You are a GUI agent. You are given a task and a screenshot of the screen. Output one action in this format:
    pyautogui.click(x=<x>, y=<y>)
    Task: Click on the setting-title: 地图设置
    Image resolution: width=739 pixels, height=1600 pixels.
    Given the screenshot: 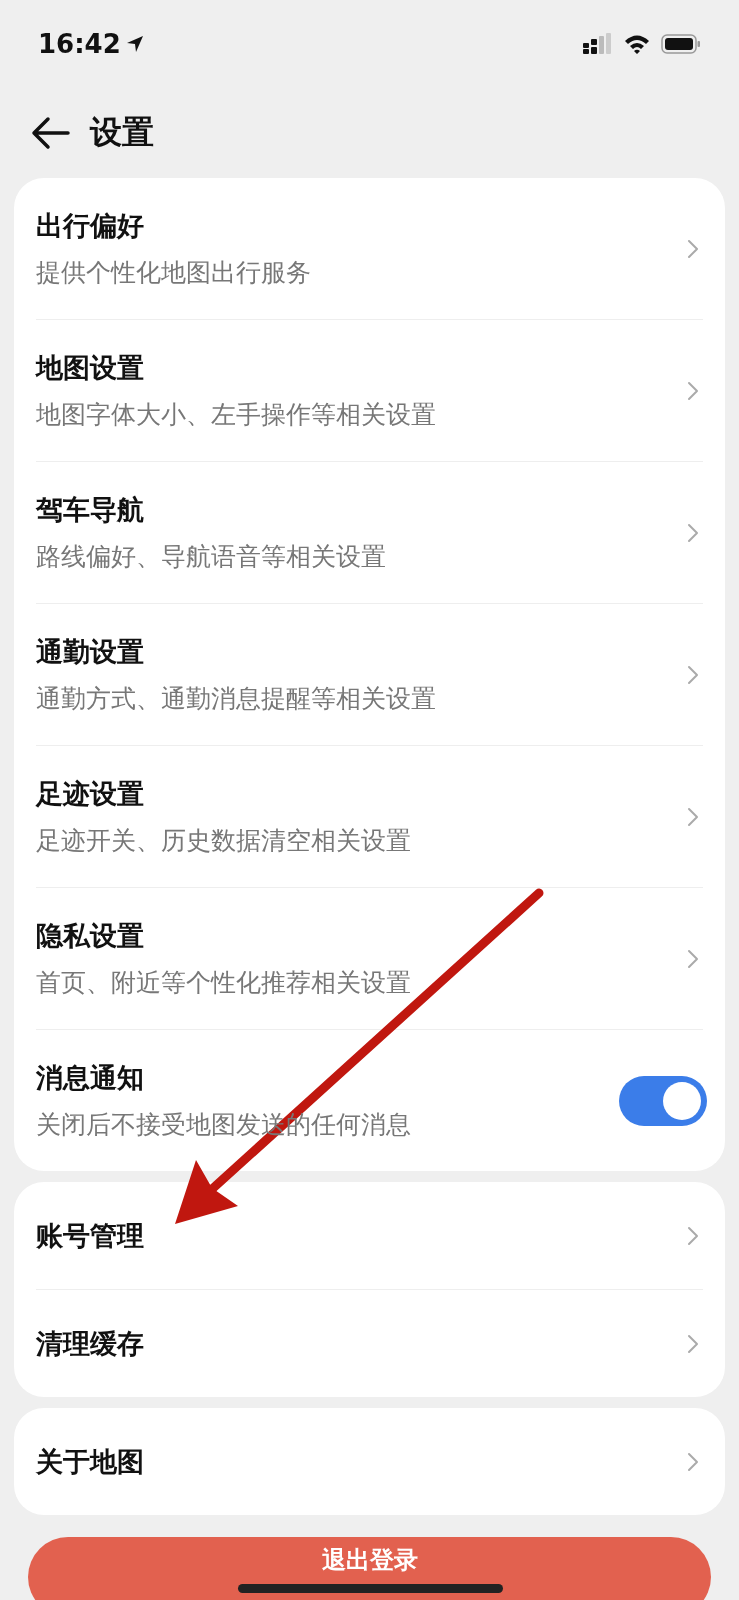 What is the action you would take?
    pyautogui.click(x=236, y=368)
    